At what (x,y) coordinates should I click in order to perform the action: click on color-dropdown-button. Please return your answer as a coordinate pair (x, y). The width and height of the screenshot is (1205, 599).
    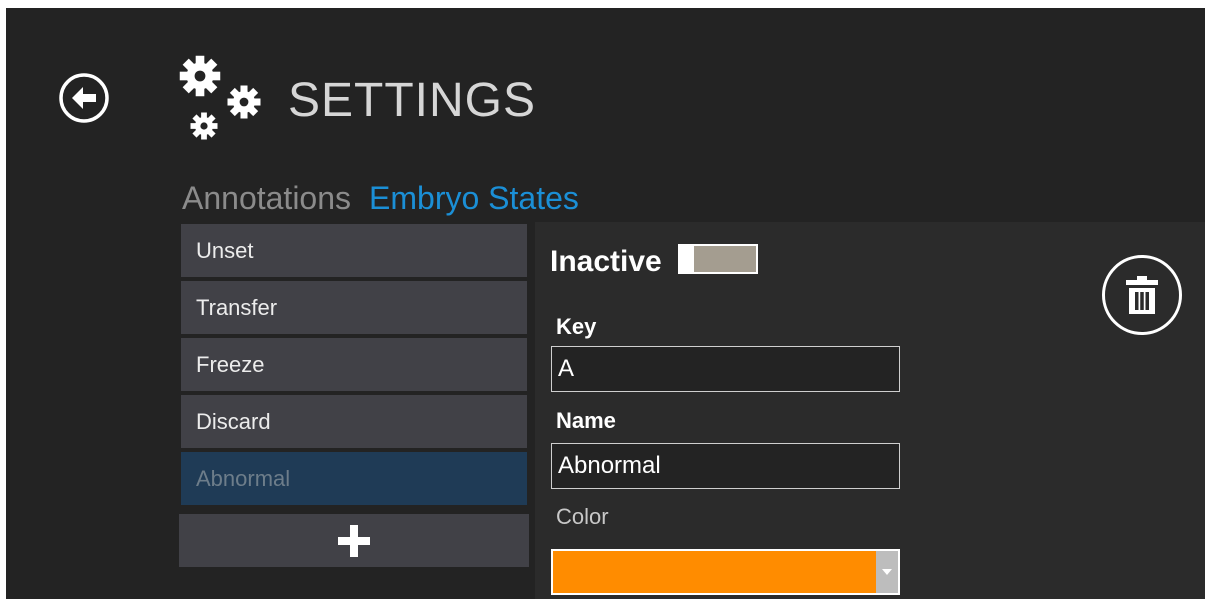
    Looking at the image, I should click on (887, 572).